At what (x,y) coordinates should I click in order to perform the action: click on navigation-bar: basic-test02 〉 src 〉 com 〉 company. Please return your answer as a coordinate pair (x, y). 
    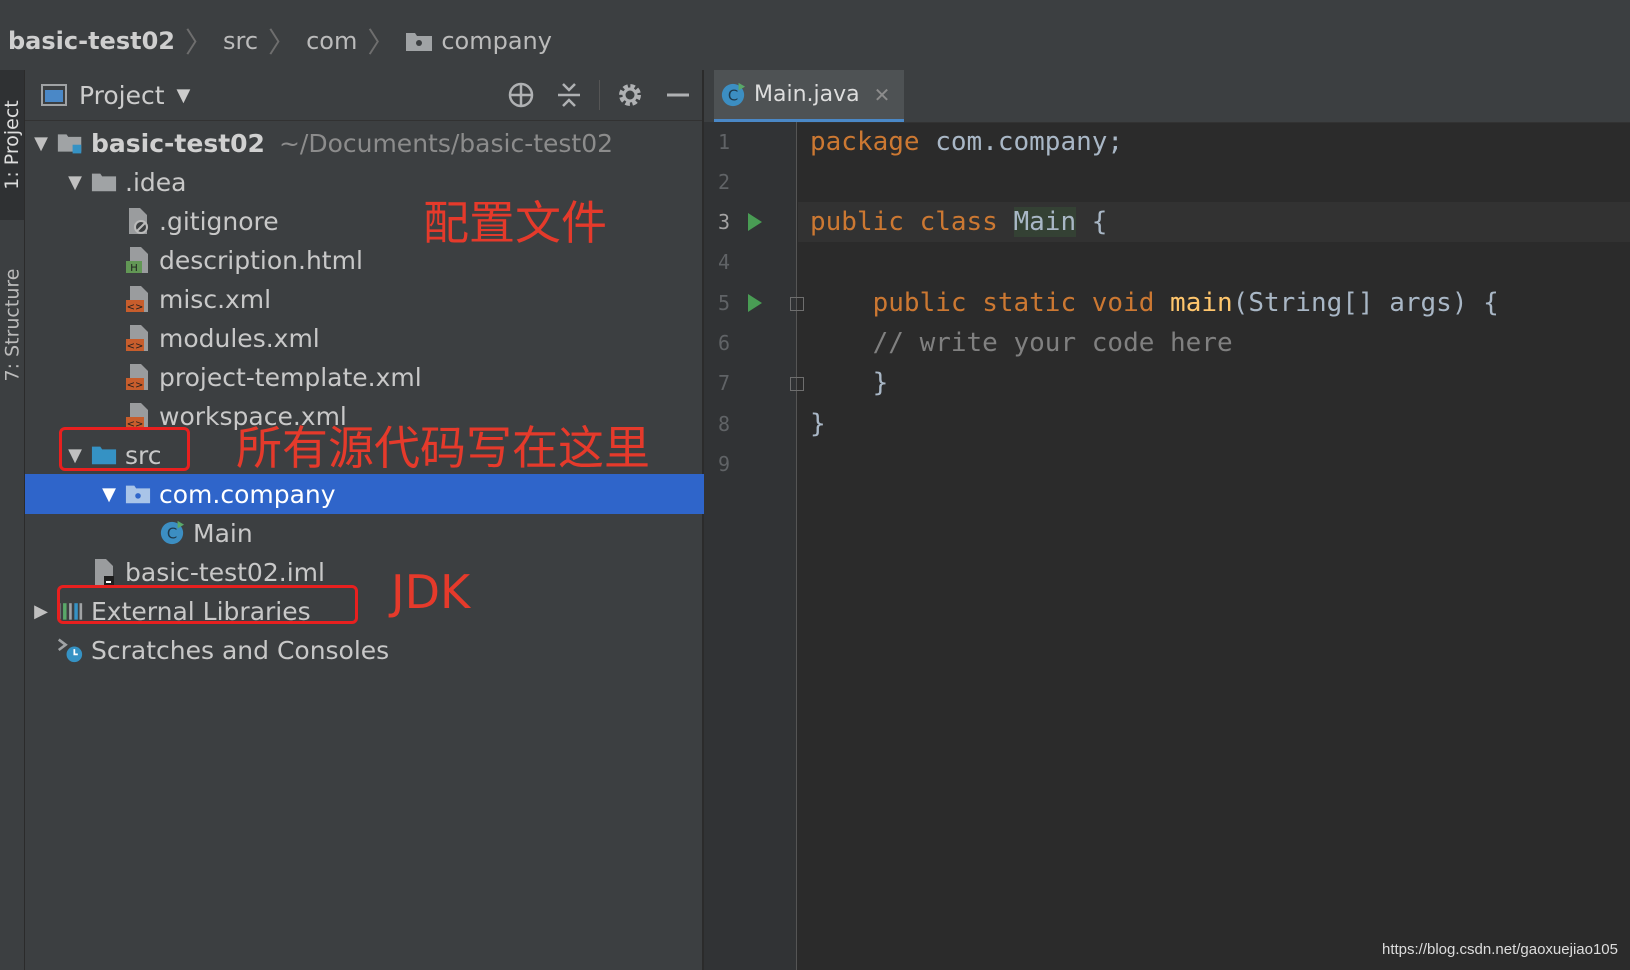
    Looking at the image, I should click on (815, 41).